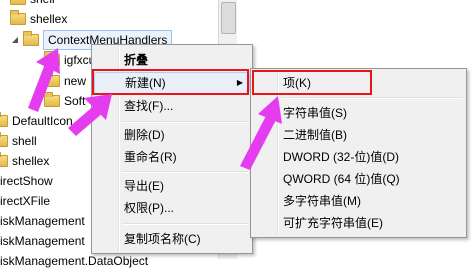  What do you see at coordinates (228, 18) in the screenshot?
I see `scrollbar-thumb` at bounding box center [228, 18].